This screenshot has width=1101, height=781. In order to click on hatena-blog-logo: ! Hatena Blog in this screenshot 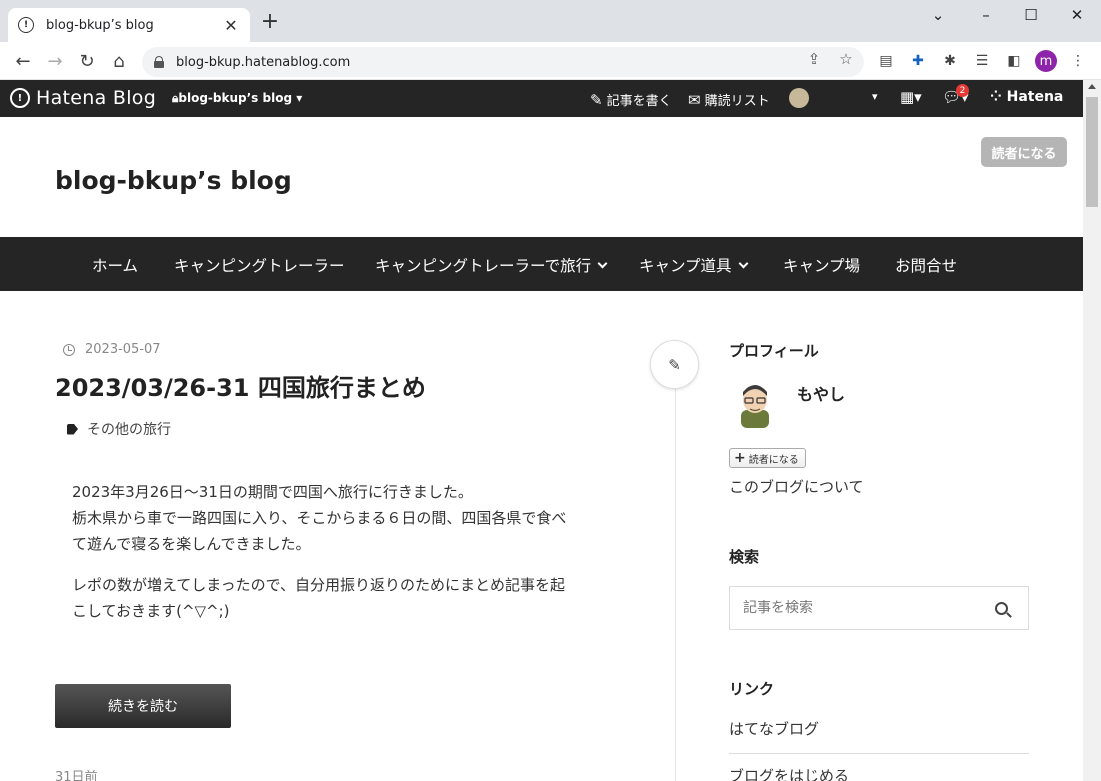, I will do `click(83, 98)`.